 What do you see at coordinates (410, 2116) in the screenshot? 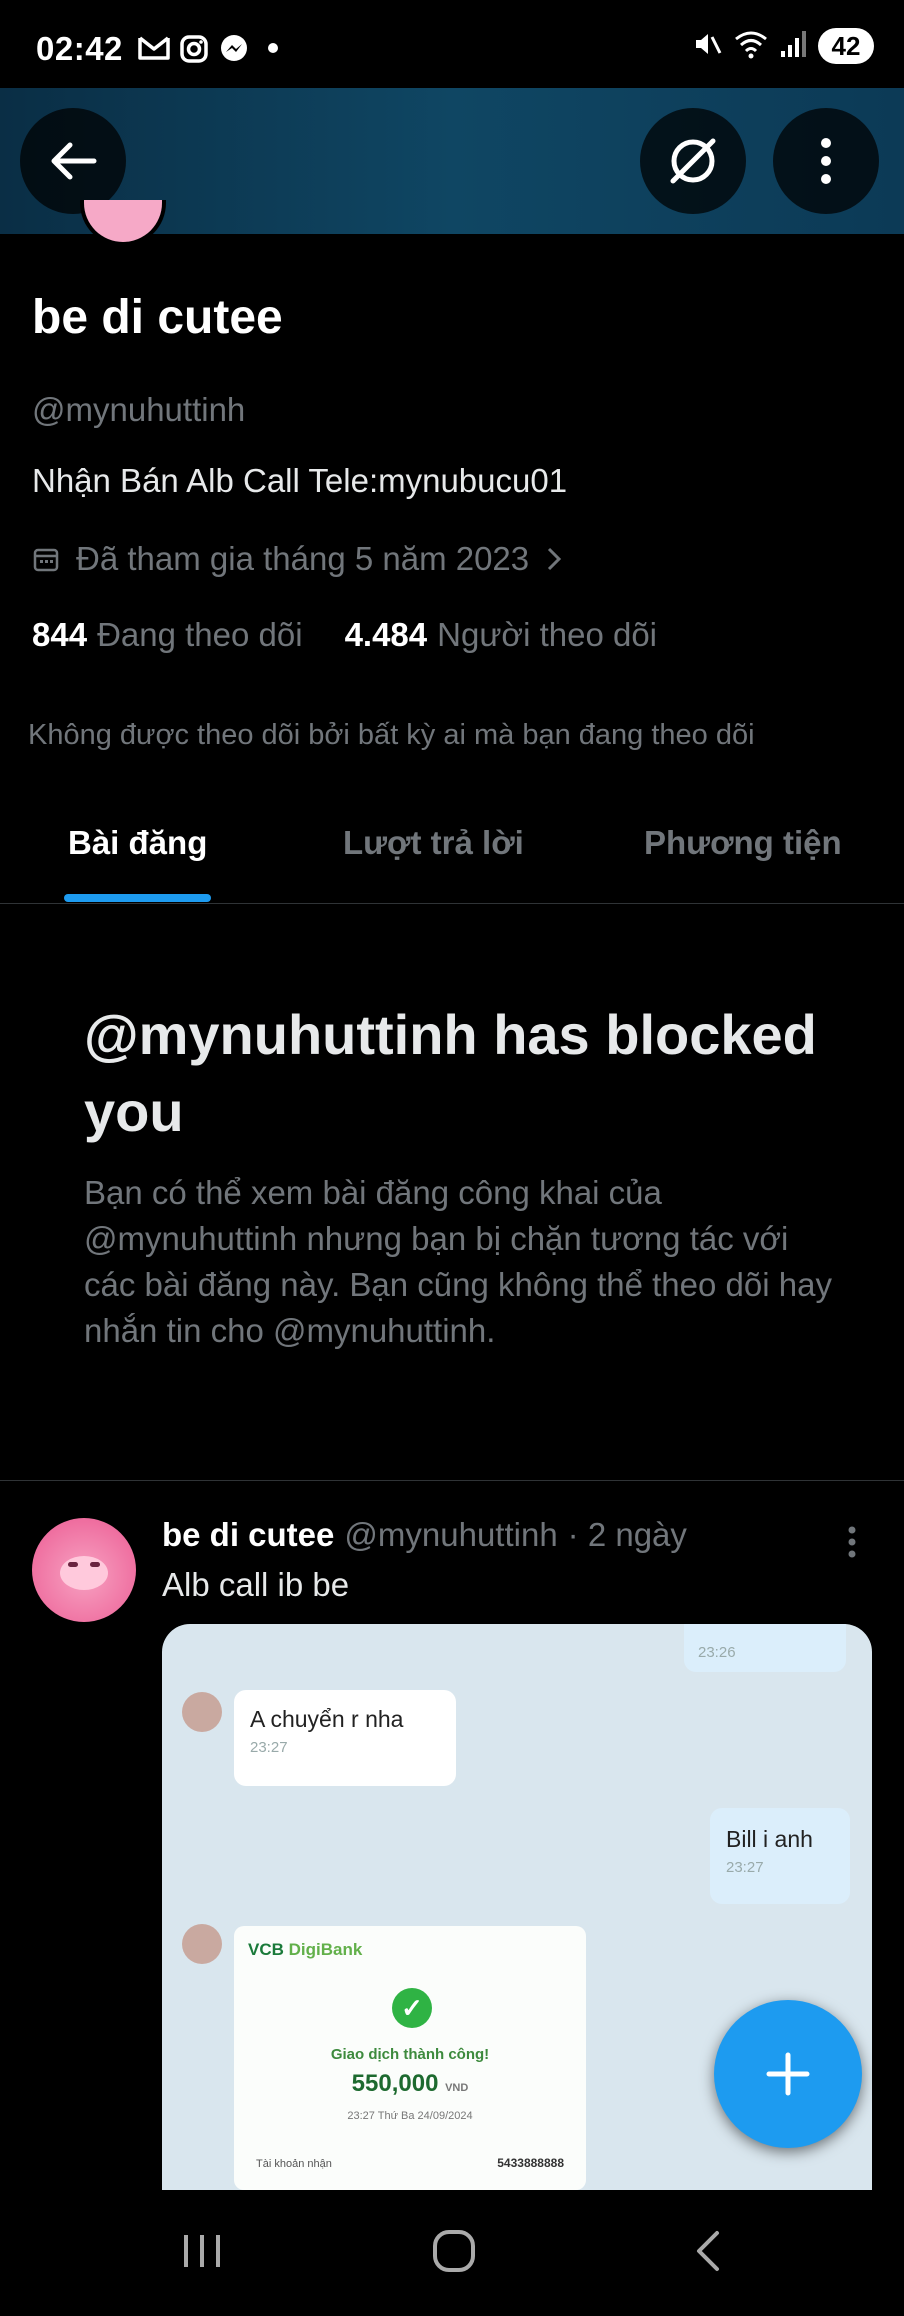
I see `receipt-date: 23:27 Thứ Ba 24/09/2024` at bounding box center [410, 2116].